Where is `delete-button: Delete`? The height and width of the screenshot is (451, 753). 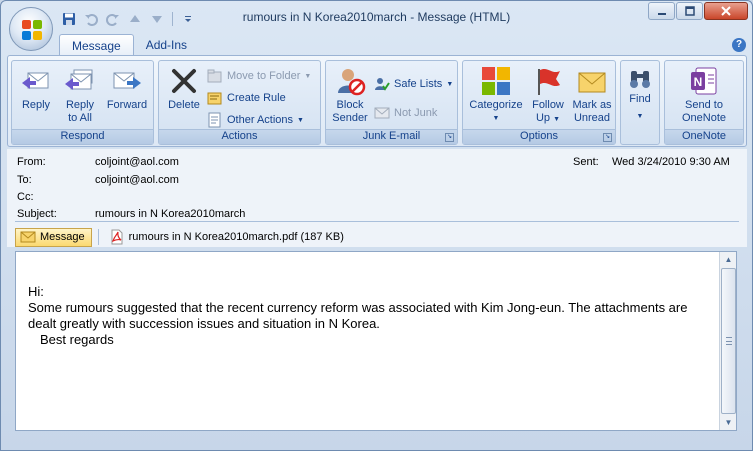
delete-button: Delete is located at coordinates (184, 88).